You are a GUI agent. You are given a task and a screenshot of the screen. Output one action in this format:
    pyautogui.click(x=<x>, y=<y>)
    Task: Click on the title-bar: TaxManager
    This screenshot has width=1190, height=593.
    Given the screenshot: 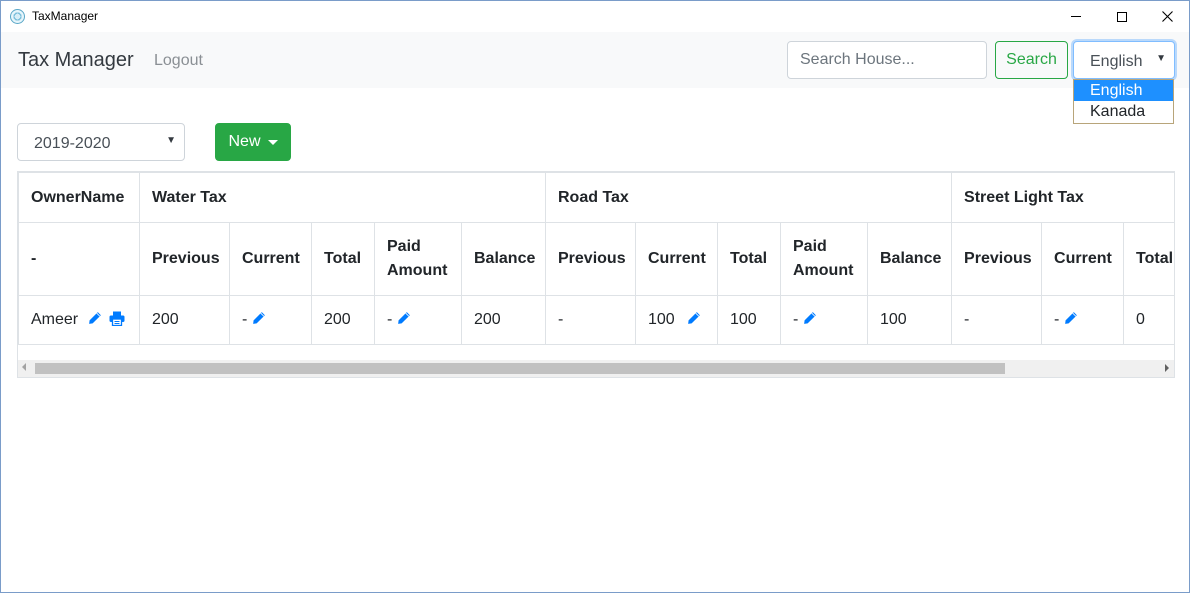 What is the action you would take?
    pyautogui.click(x=595, y=16)
    